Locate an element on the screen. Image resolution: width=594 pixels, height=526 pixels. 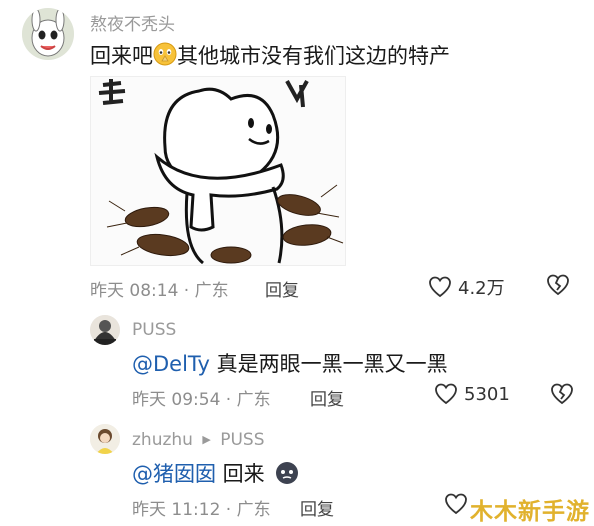
comment-text: @猪囡囡 回来 is located at coordinates (215, 474).